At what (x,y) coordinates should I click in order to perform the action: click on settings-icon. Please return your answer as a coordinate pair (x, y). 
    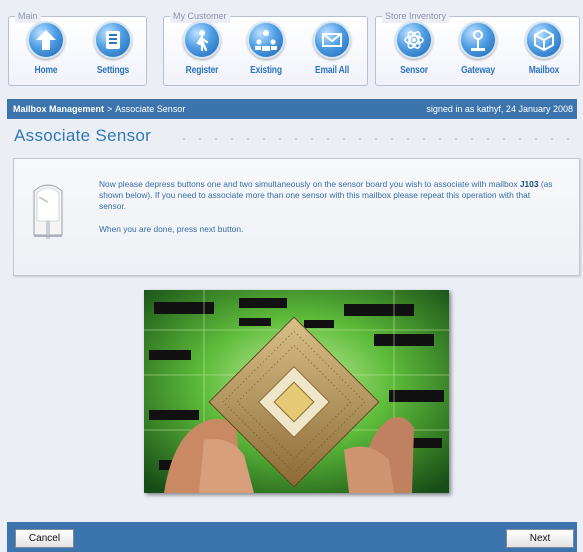
    Looking at the image, I should click on (113, 40).